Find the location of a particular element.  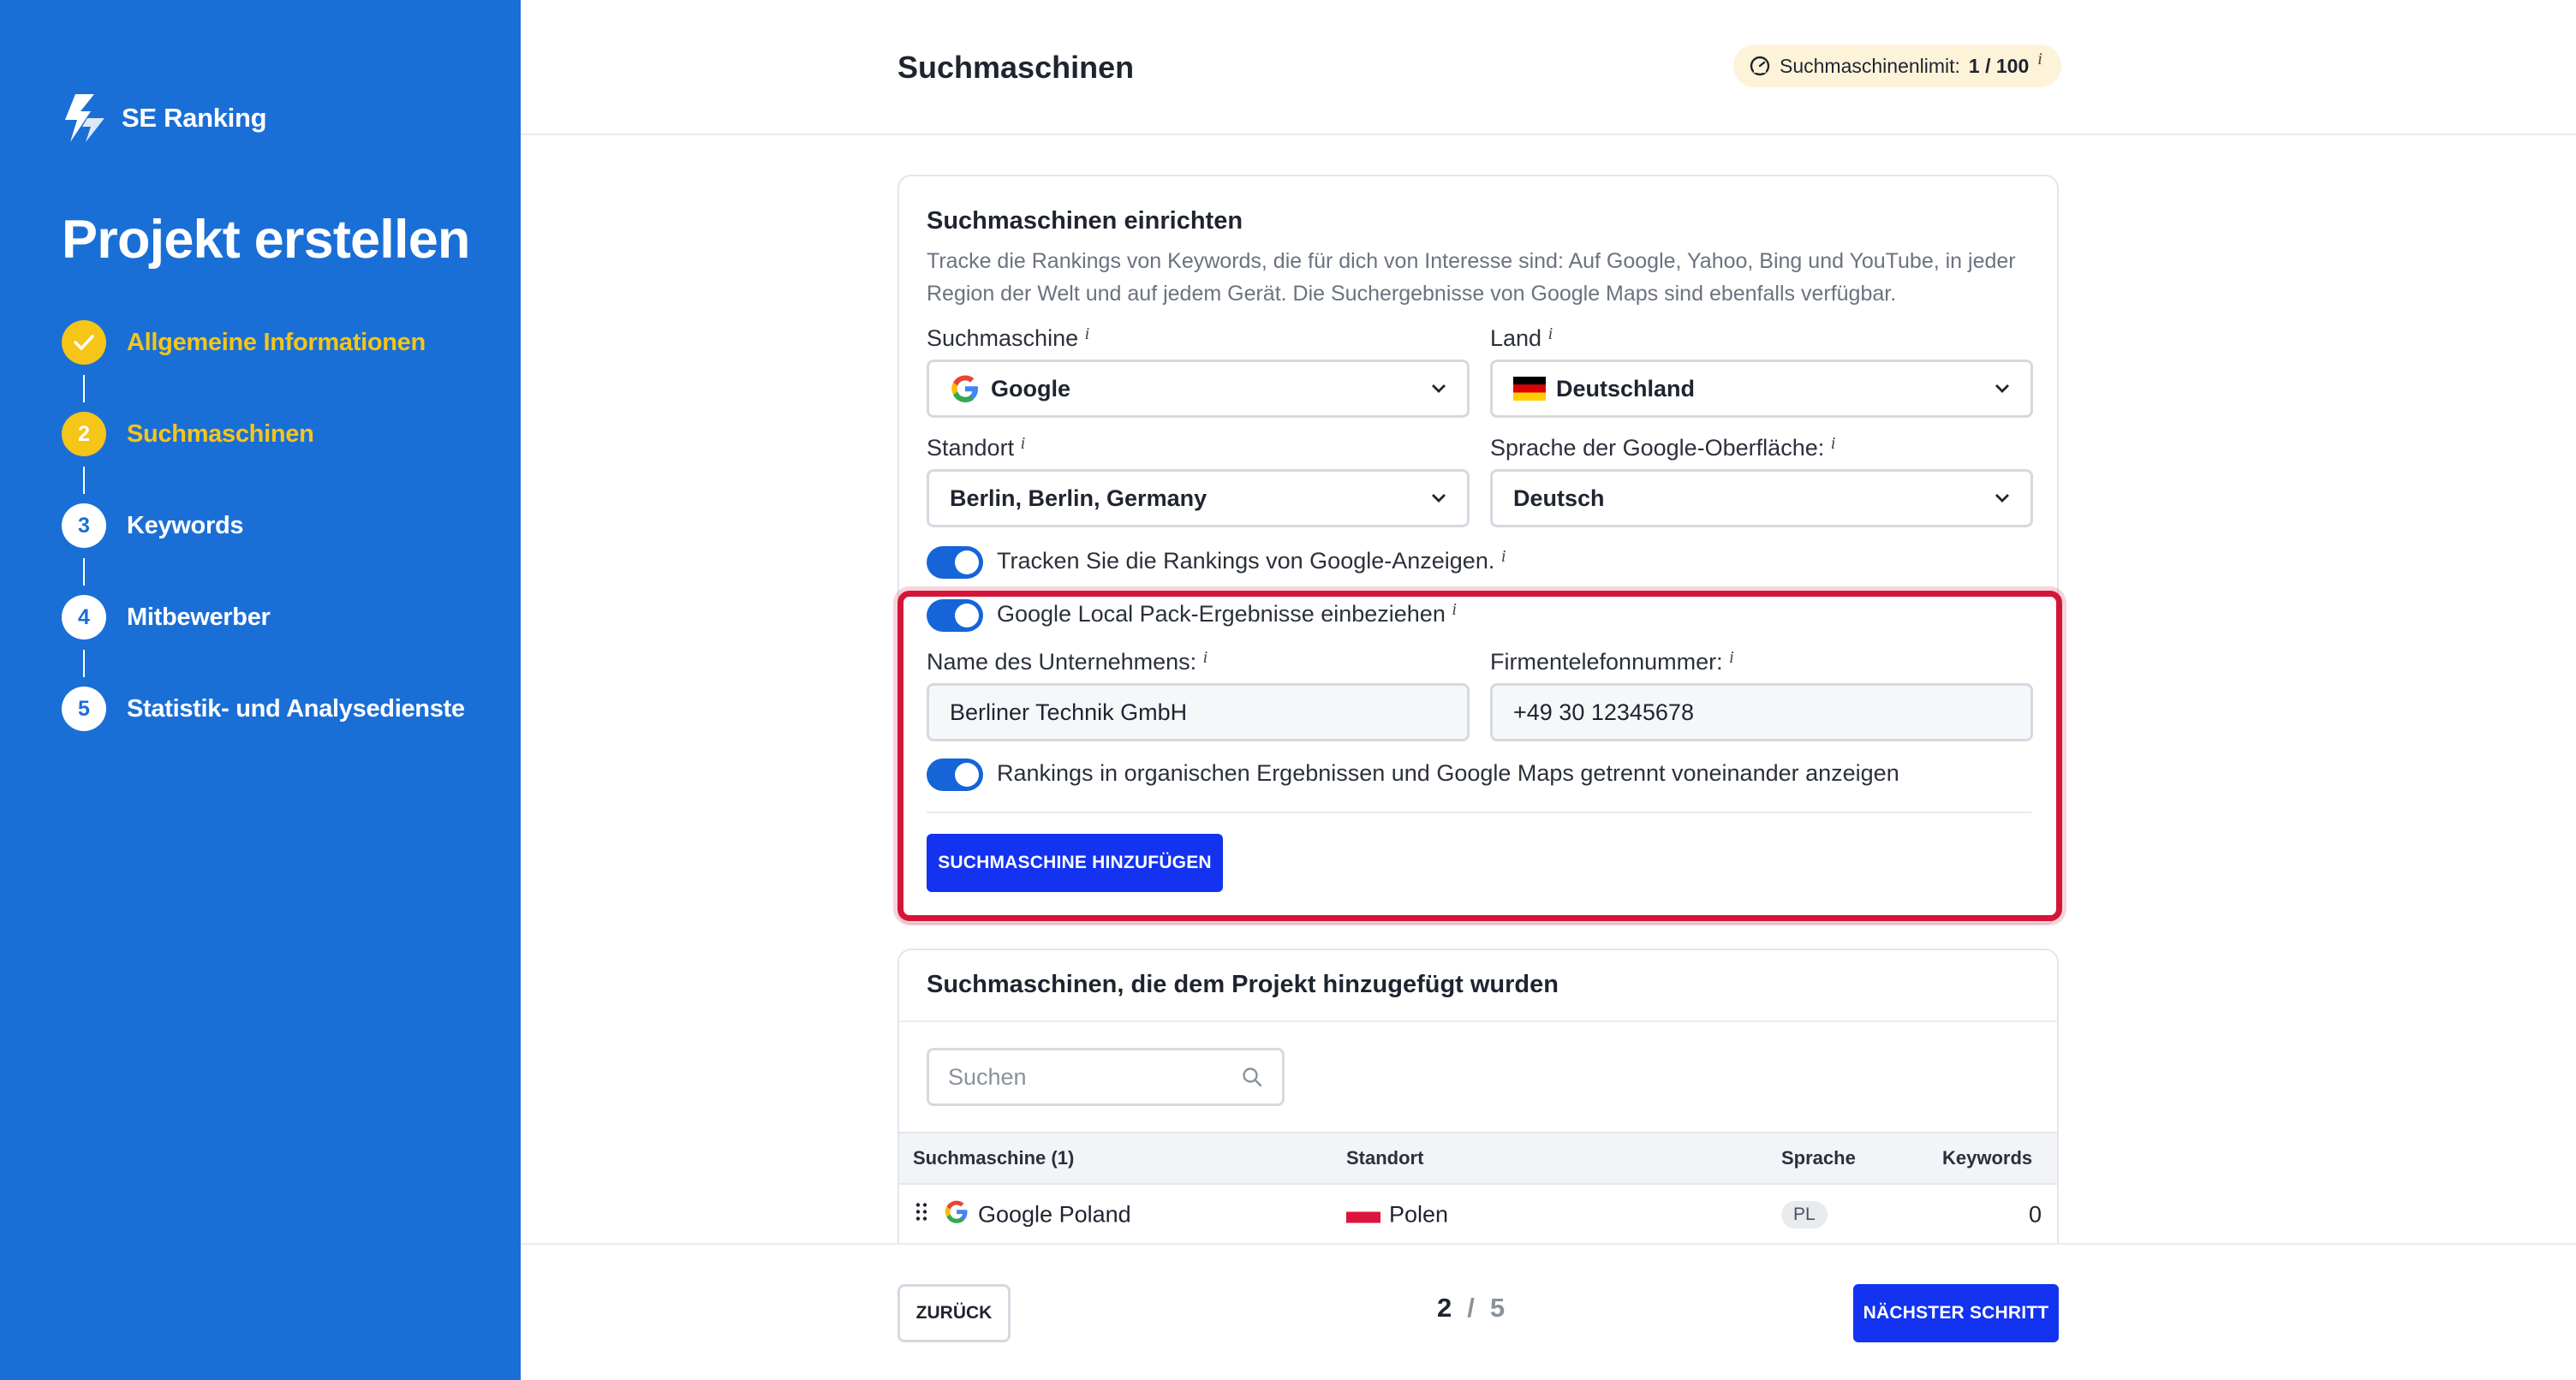

step-search-engines: 2 Suchmaschinen is located at coordinates (263, 457).